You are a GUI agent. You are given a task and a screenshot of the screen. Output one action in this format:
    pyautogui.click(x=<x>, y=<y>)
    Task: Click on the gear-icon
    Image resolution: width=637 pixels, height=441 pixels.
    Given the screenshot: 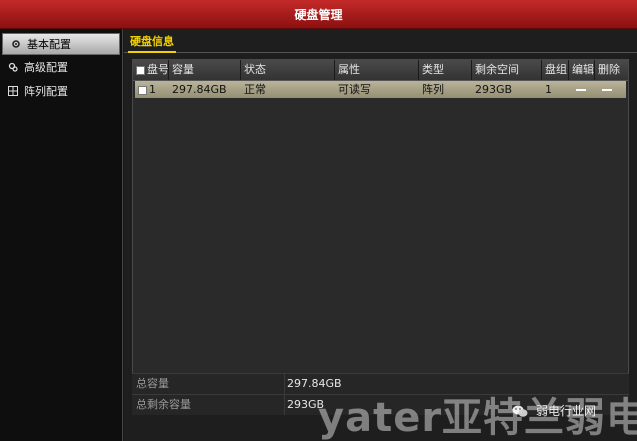 What is the action you would take?
    pyautogui.click(x=16, y=44)
    